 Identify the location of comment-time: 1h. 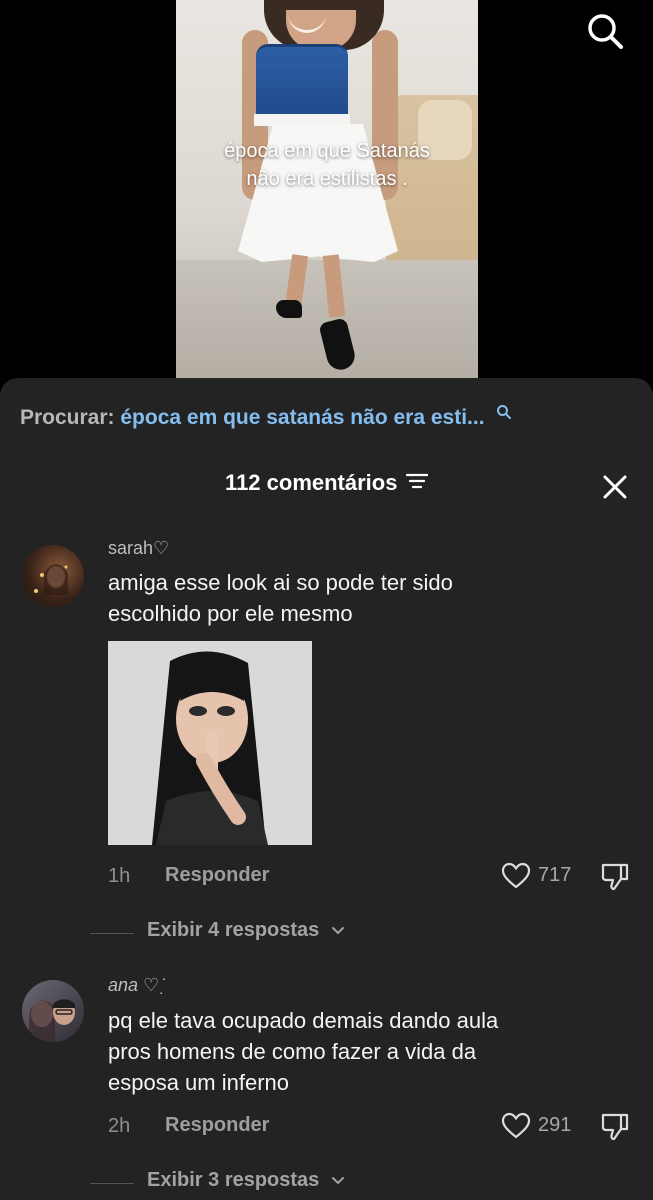
(119, 876).